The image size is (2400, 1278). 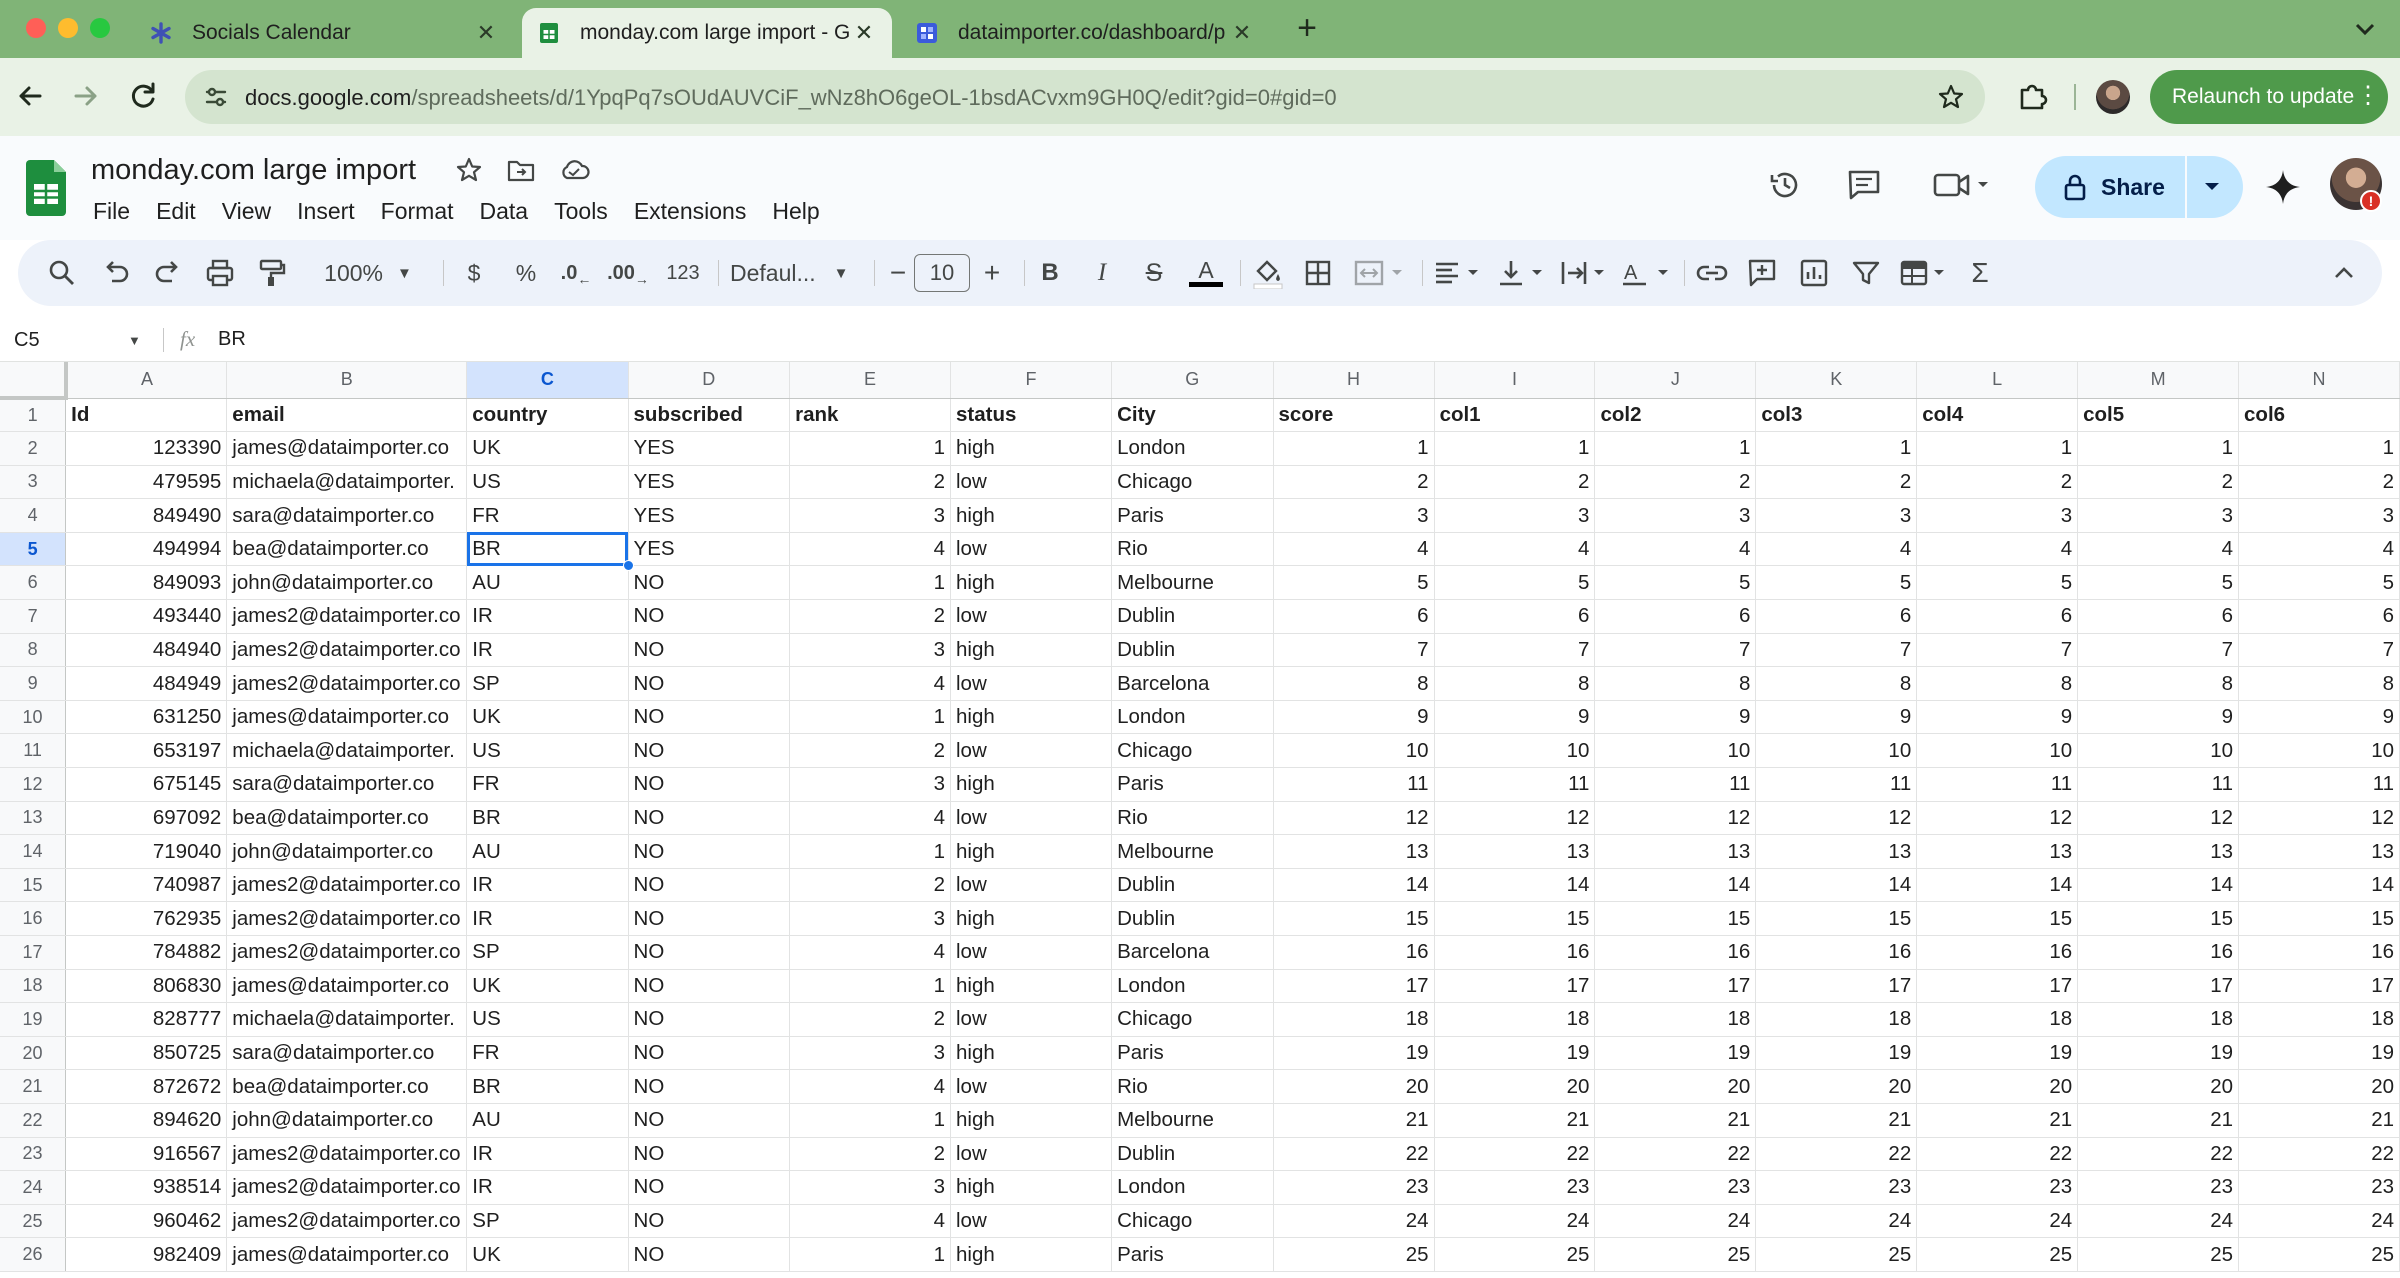 I want to click on select-all-corner, so click(x=34, y=381).